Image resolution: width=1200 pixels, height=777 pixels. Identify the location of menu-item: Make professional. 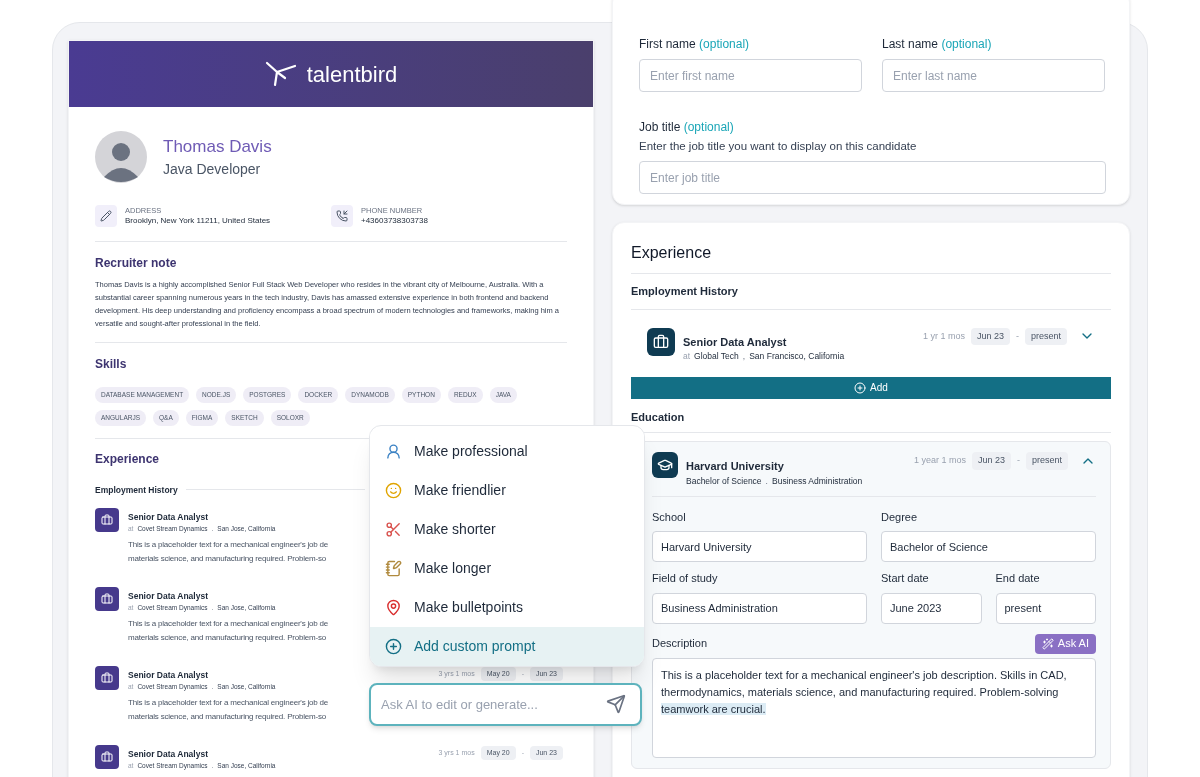
(507, 451).